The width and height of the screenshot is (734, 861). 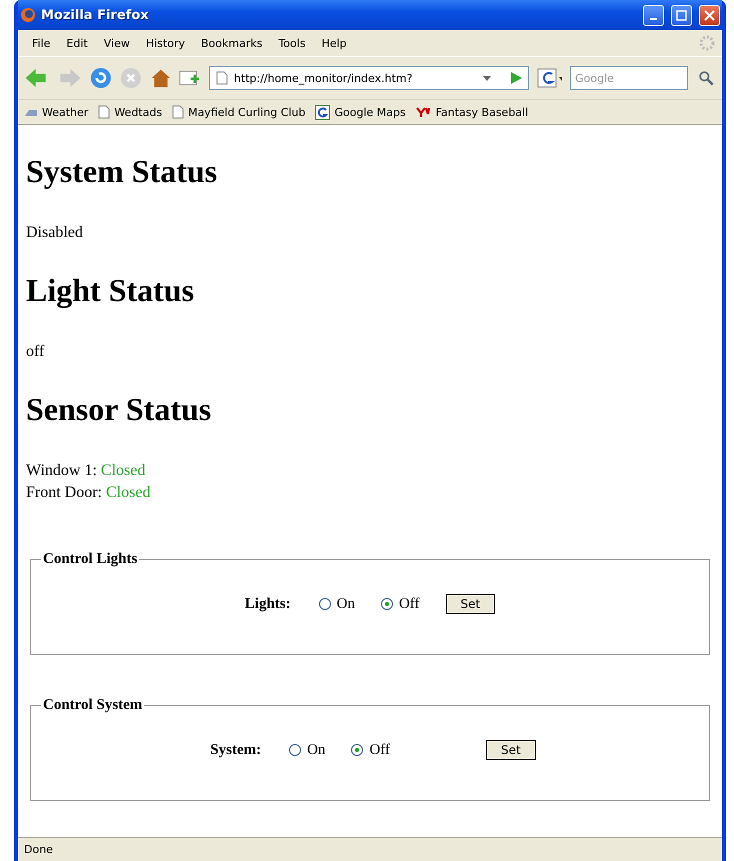 What do you see at coordinates (61, 470) in the screenshot?
I see `status-label: Window 1:` at bounding box center [61, 470].